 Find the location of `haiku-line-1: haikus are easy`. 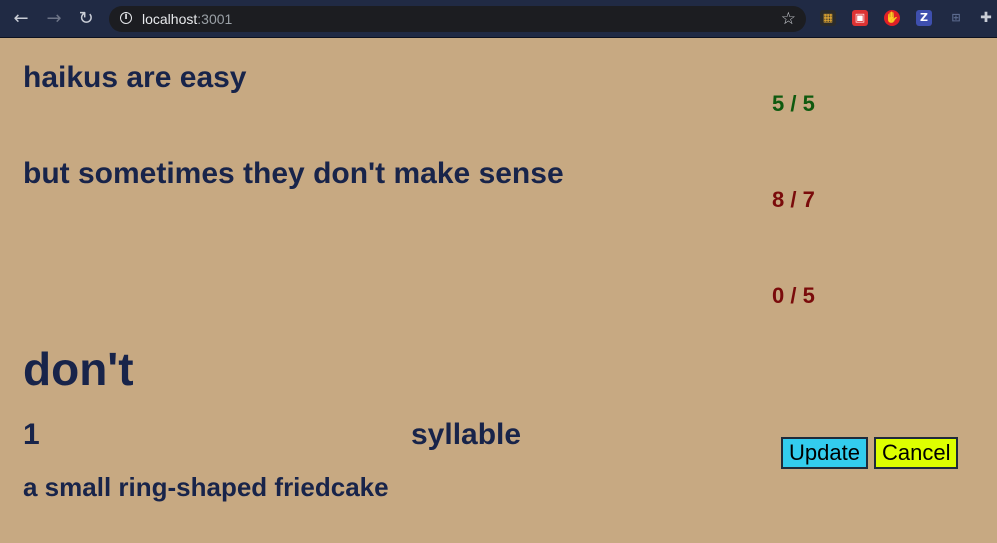

haiku-line-1: haikus are easy is located at coordinates (135, 78).